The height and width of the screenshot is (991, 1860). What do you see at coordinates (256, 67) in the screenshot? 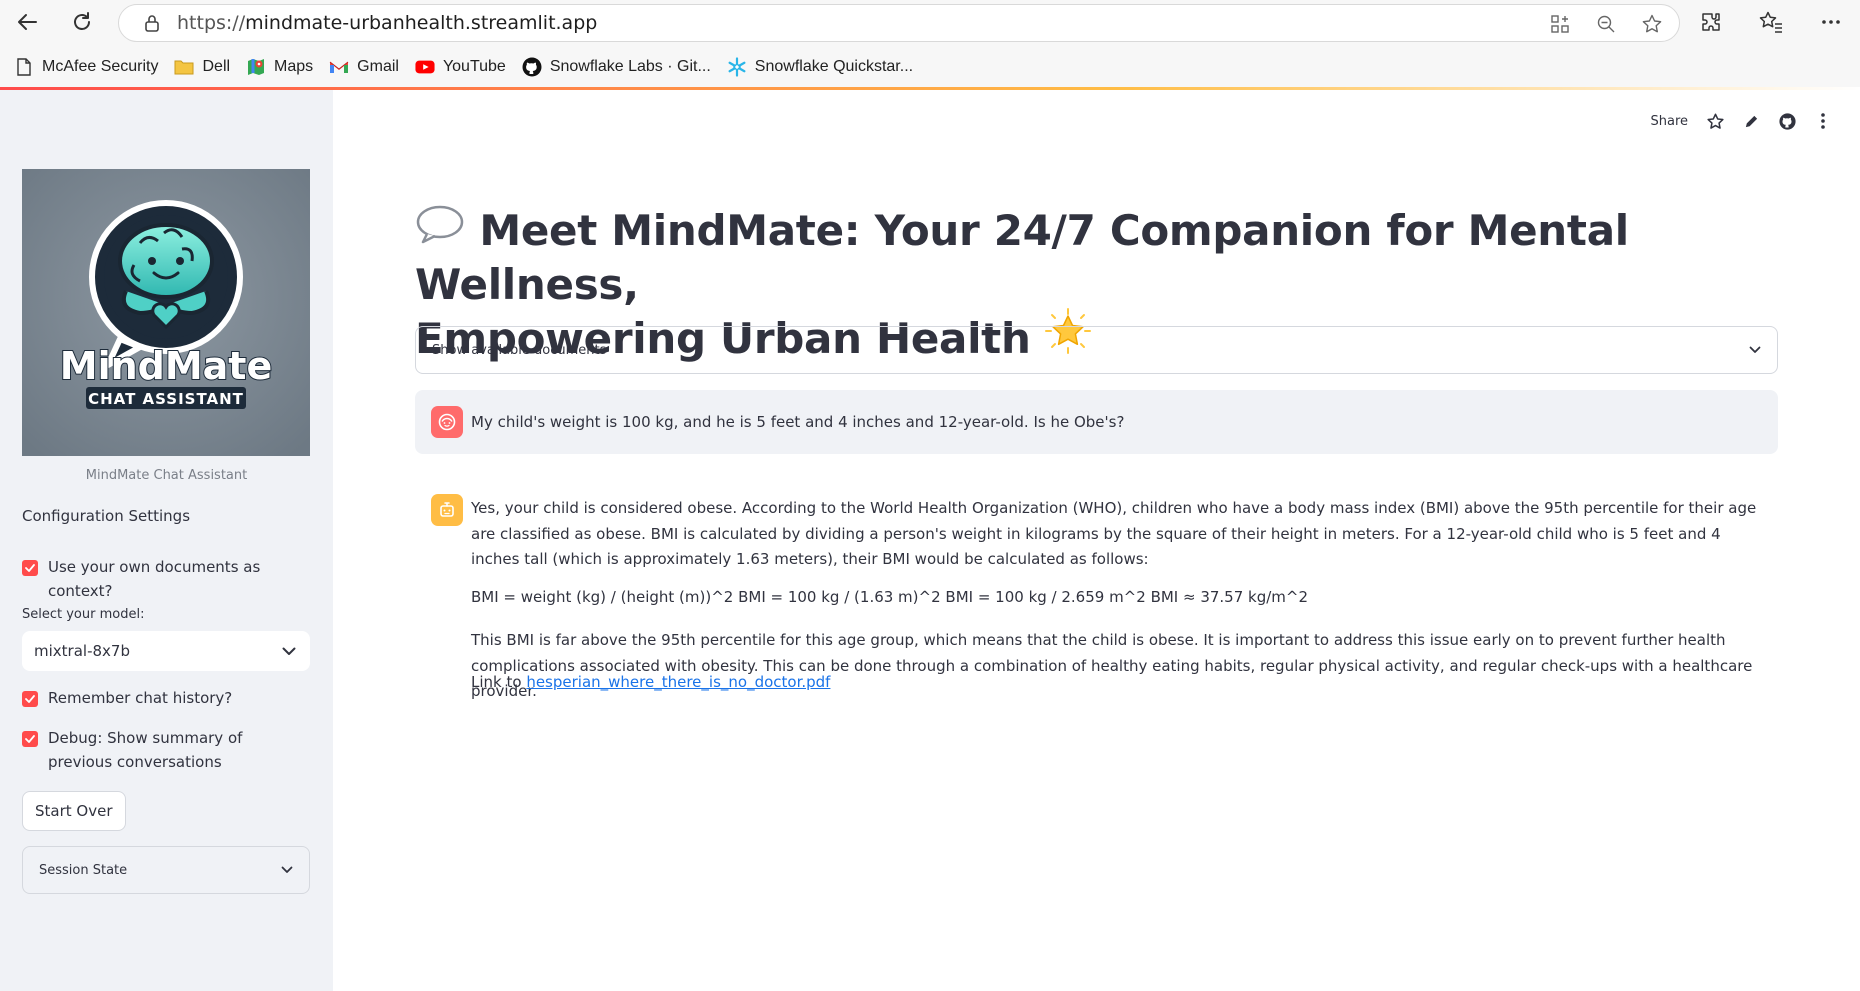
I see `maps-icon` at bounding box center [256, 67].